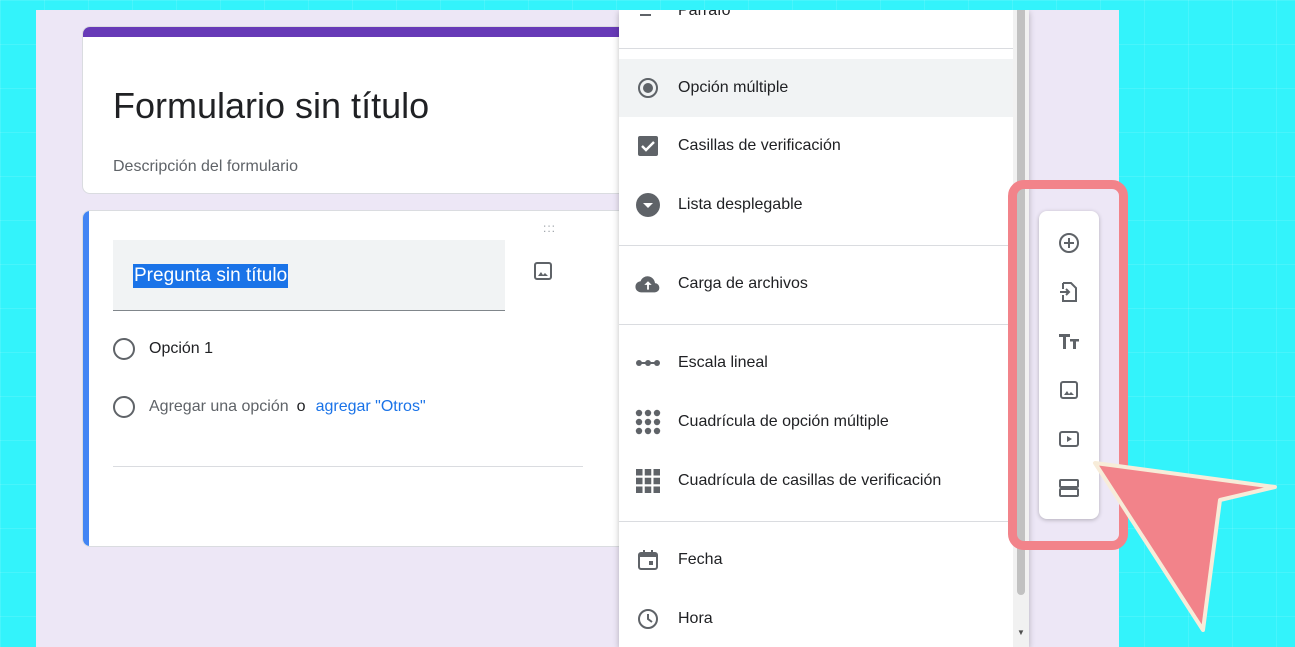  Describe the element at coordinates (1069, 439) in the screenshot. I see `add-video-icon` at that location.